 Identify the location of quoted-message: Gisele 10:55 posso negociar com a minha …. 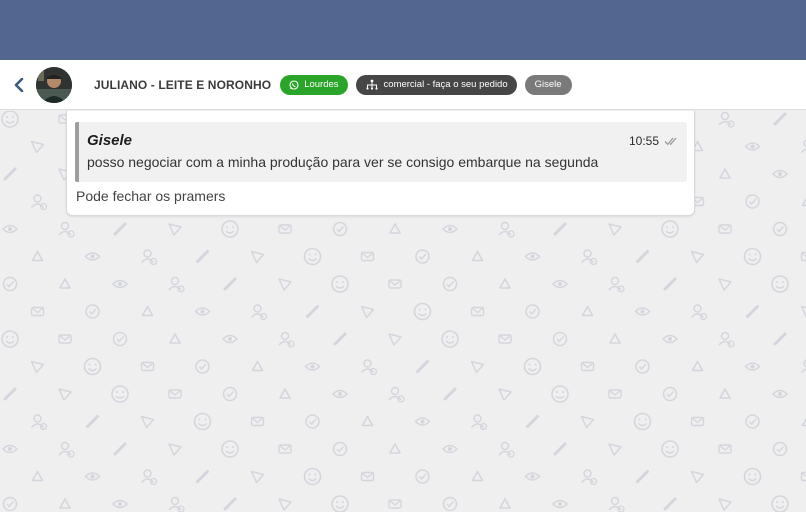
(381, 152).